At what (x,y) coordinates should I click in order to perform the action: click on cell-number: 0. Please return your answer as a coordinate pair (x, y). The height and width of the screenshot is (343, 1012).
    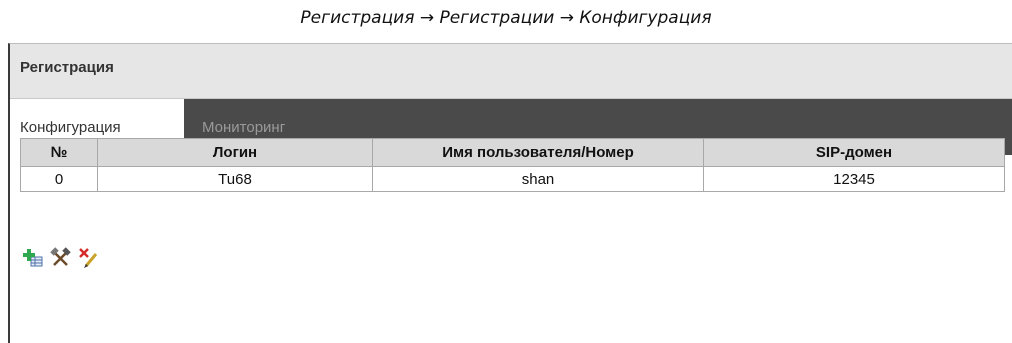
    Looking at the image, I should click on (59, 179).